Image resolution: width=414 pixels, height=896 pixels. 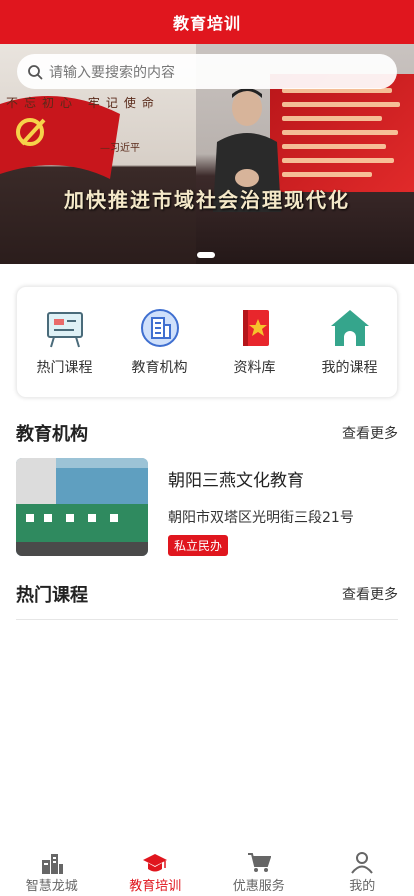 What do you see at coordinates (207, 433) in the screenshot?
I see `institutions-header: 教育机构 查看更多` at bounding box center [207, 433].